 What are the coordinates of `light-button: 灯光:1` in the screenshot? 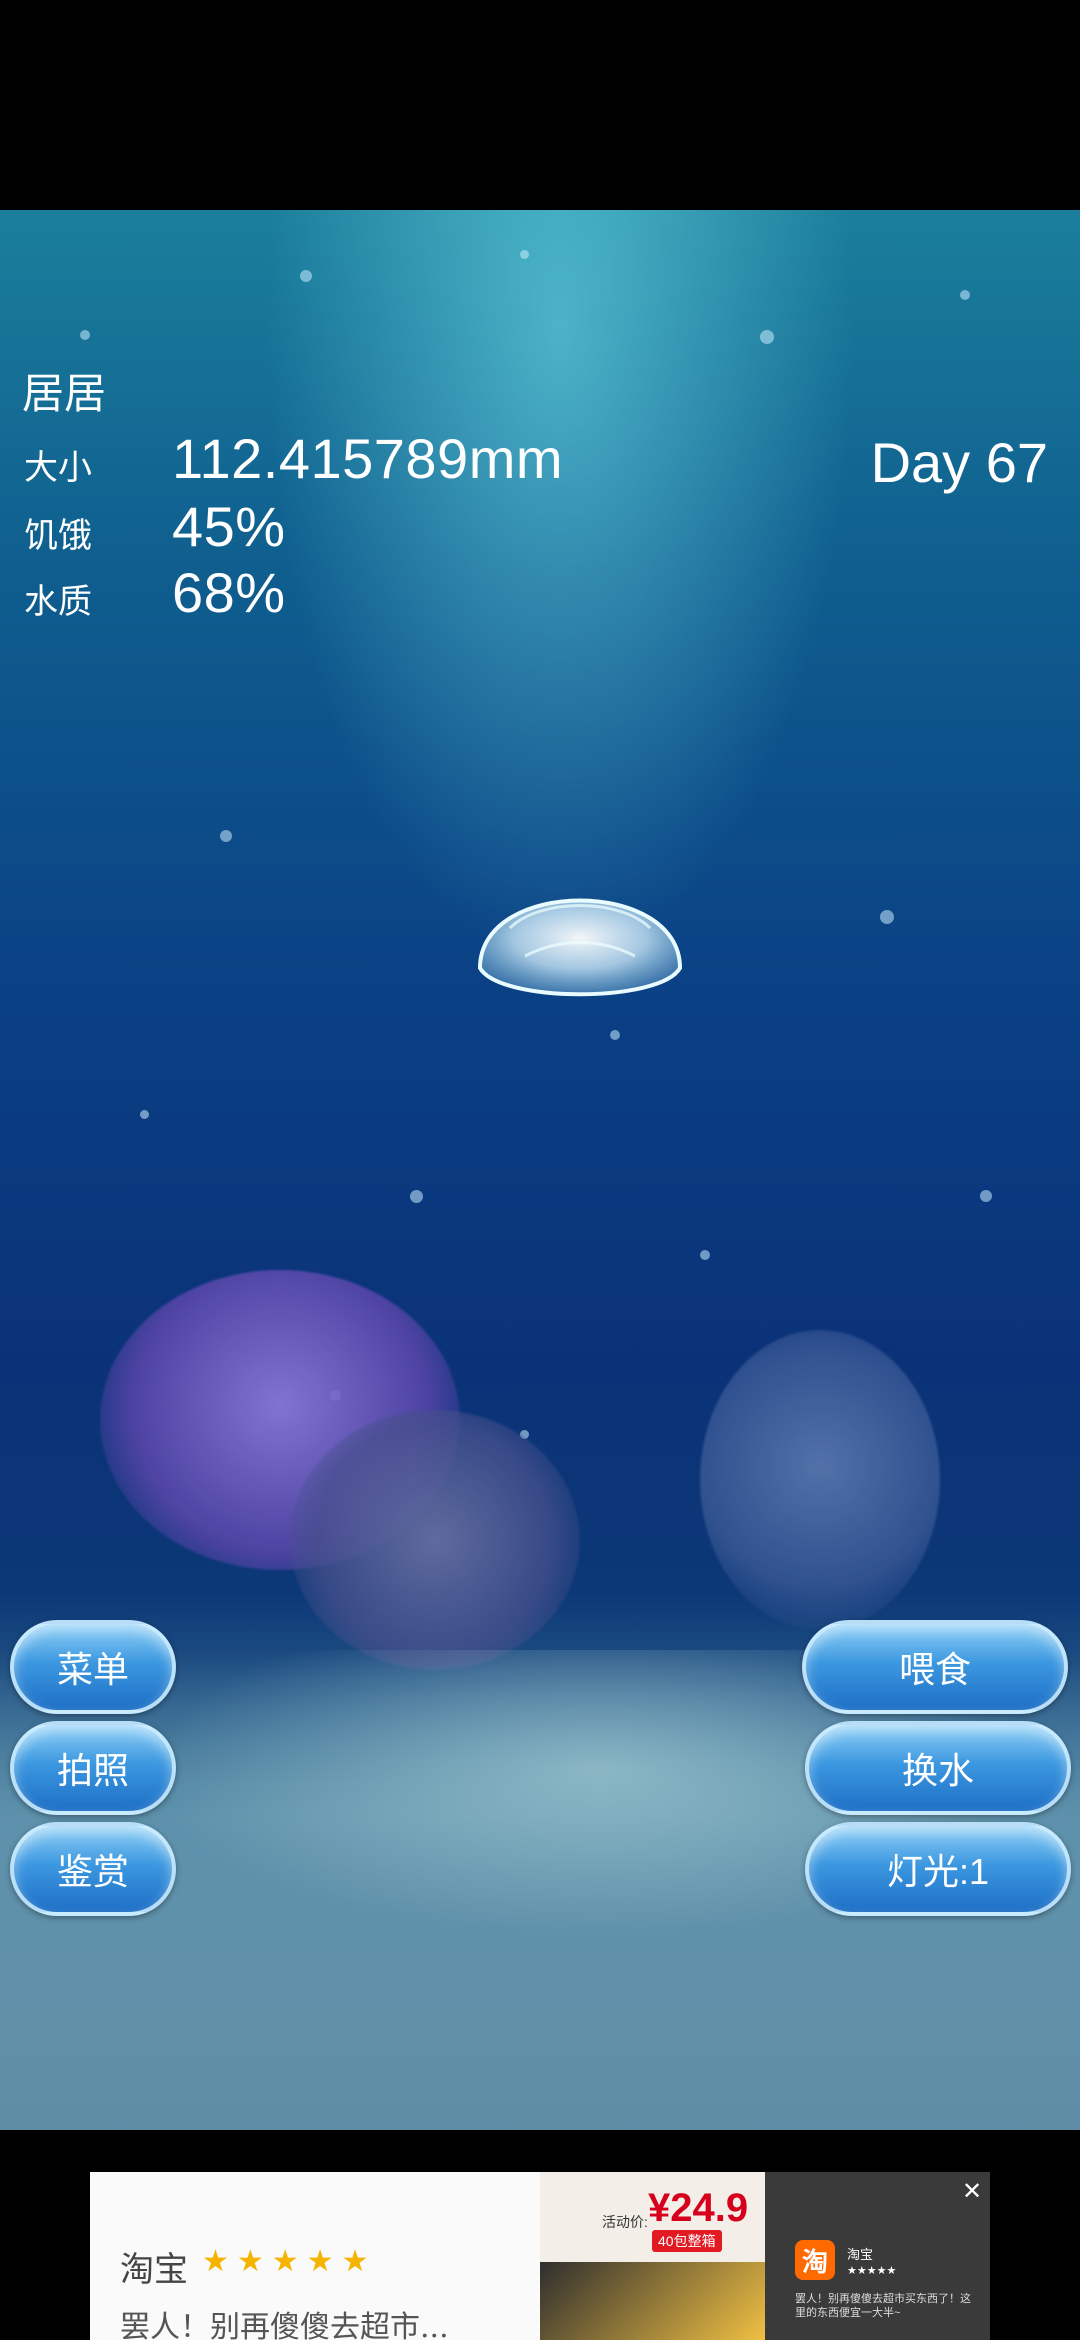 It's located at (938, 1869).